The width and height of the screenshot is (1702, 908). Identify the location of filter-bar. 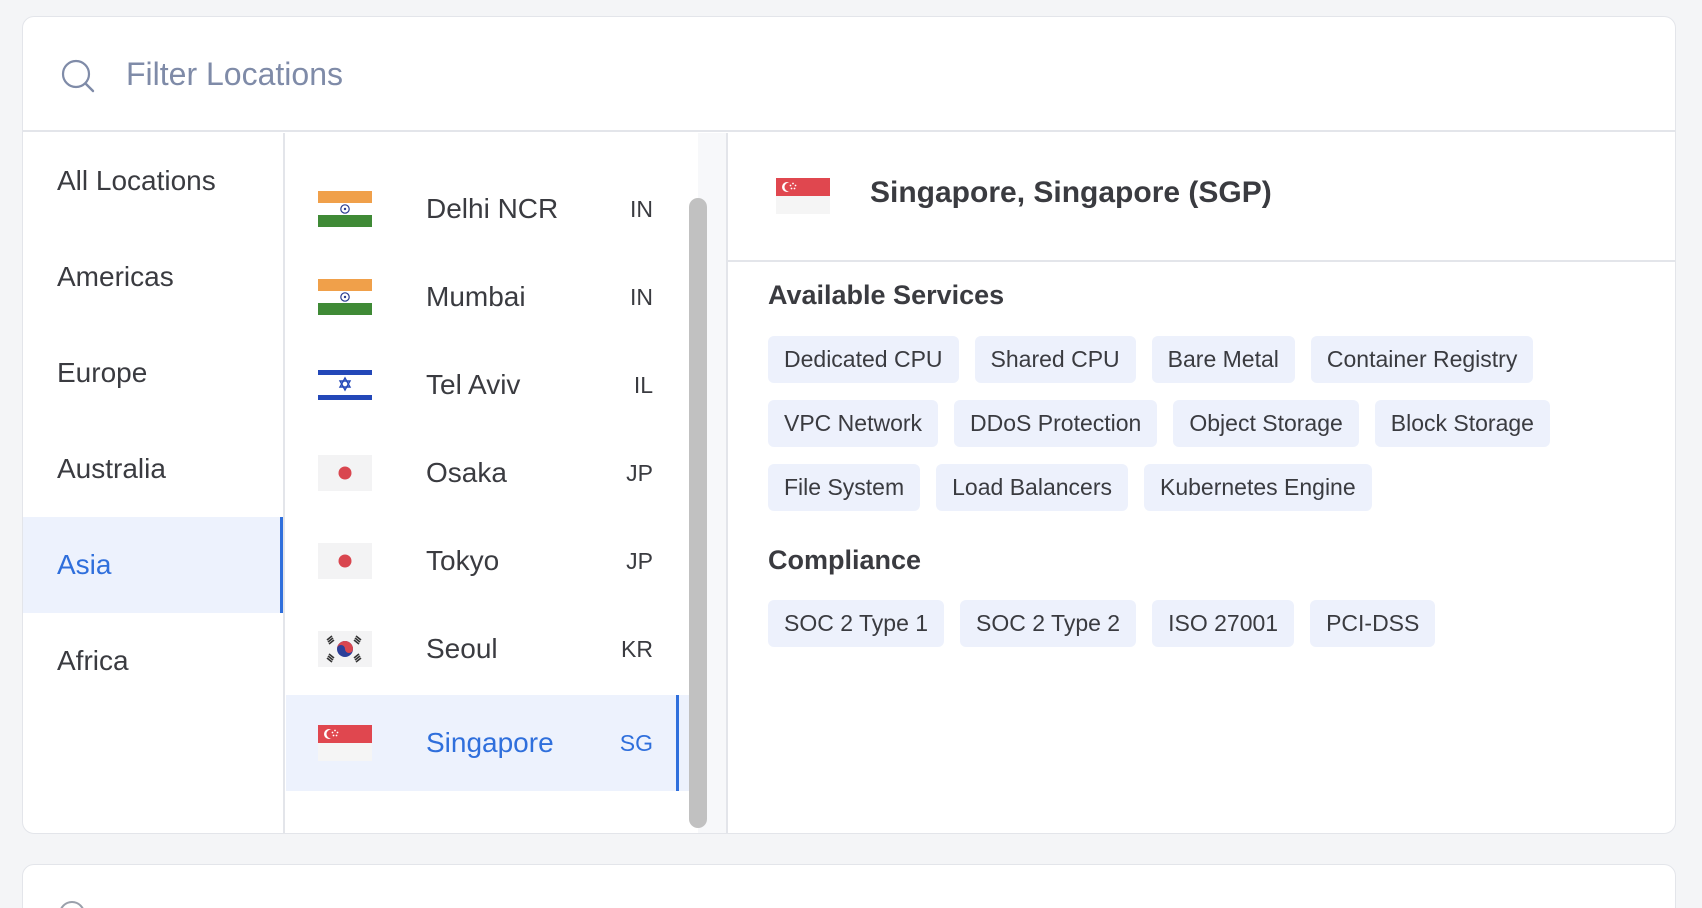
(849, 74).